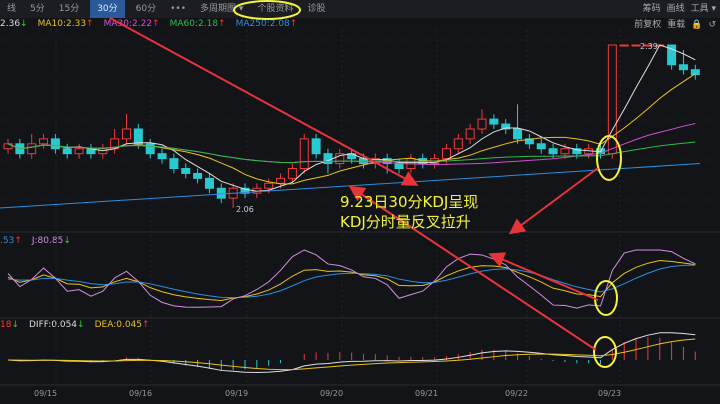  What do you see at coordinates (409, 202) in the screenshot?
I see `annotation-line1: 9.23日30分KDJ呈现` at bounding box center [409, 202].